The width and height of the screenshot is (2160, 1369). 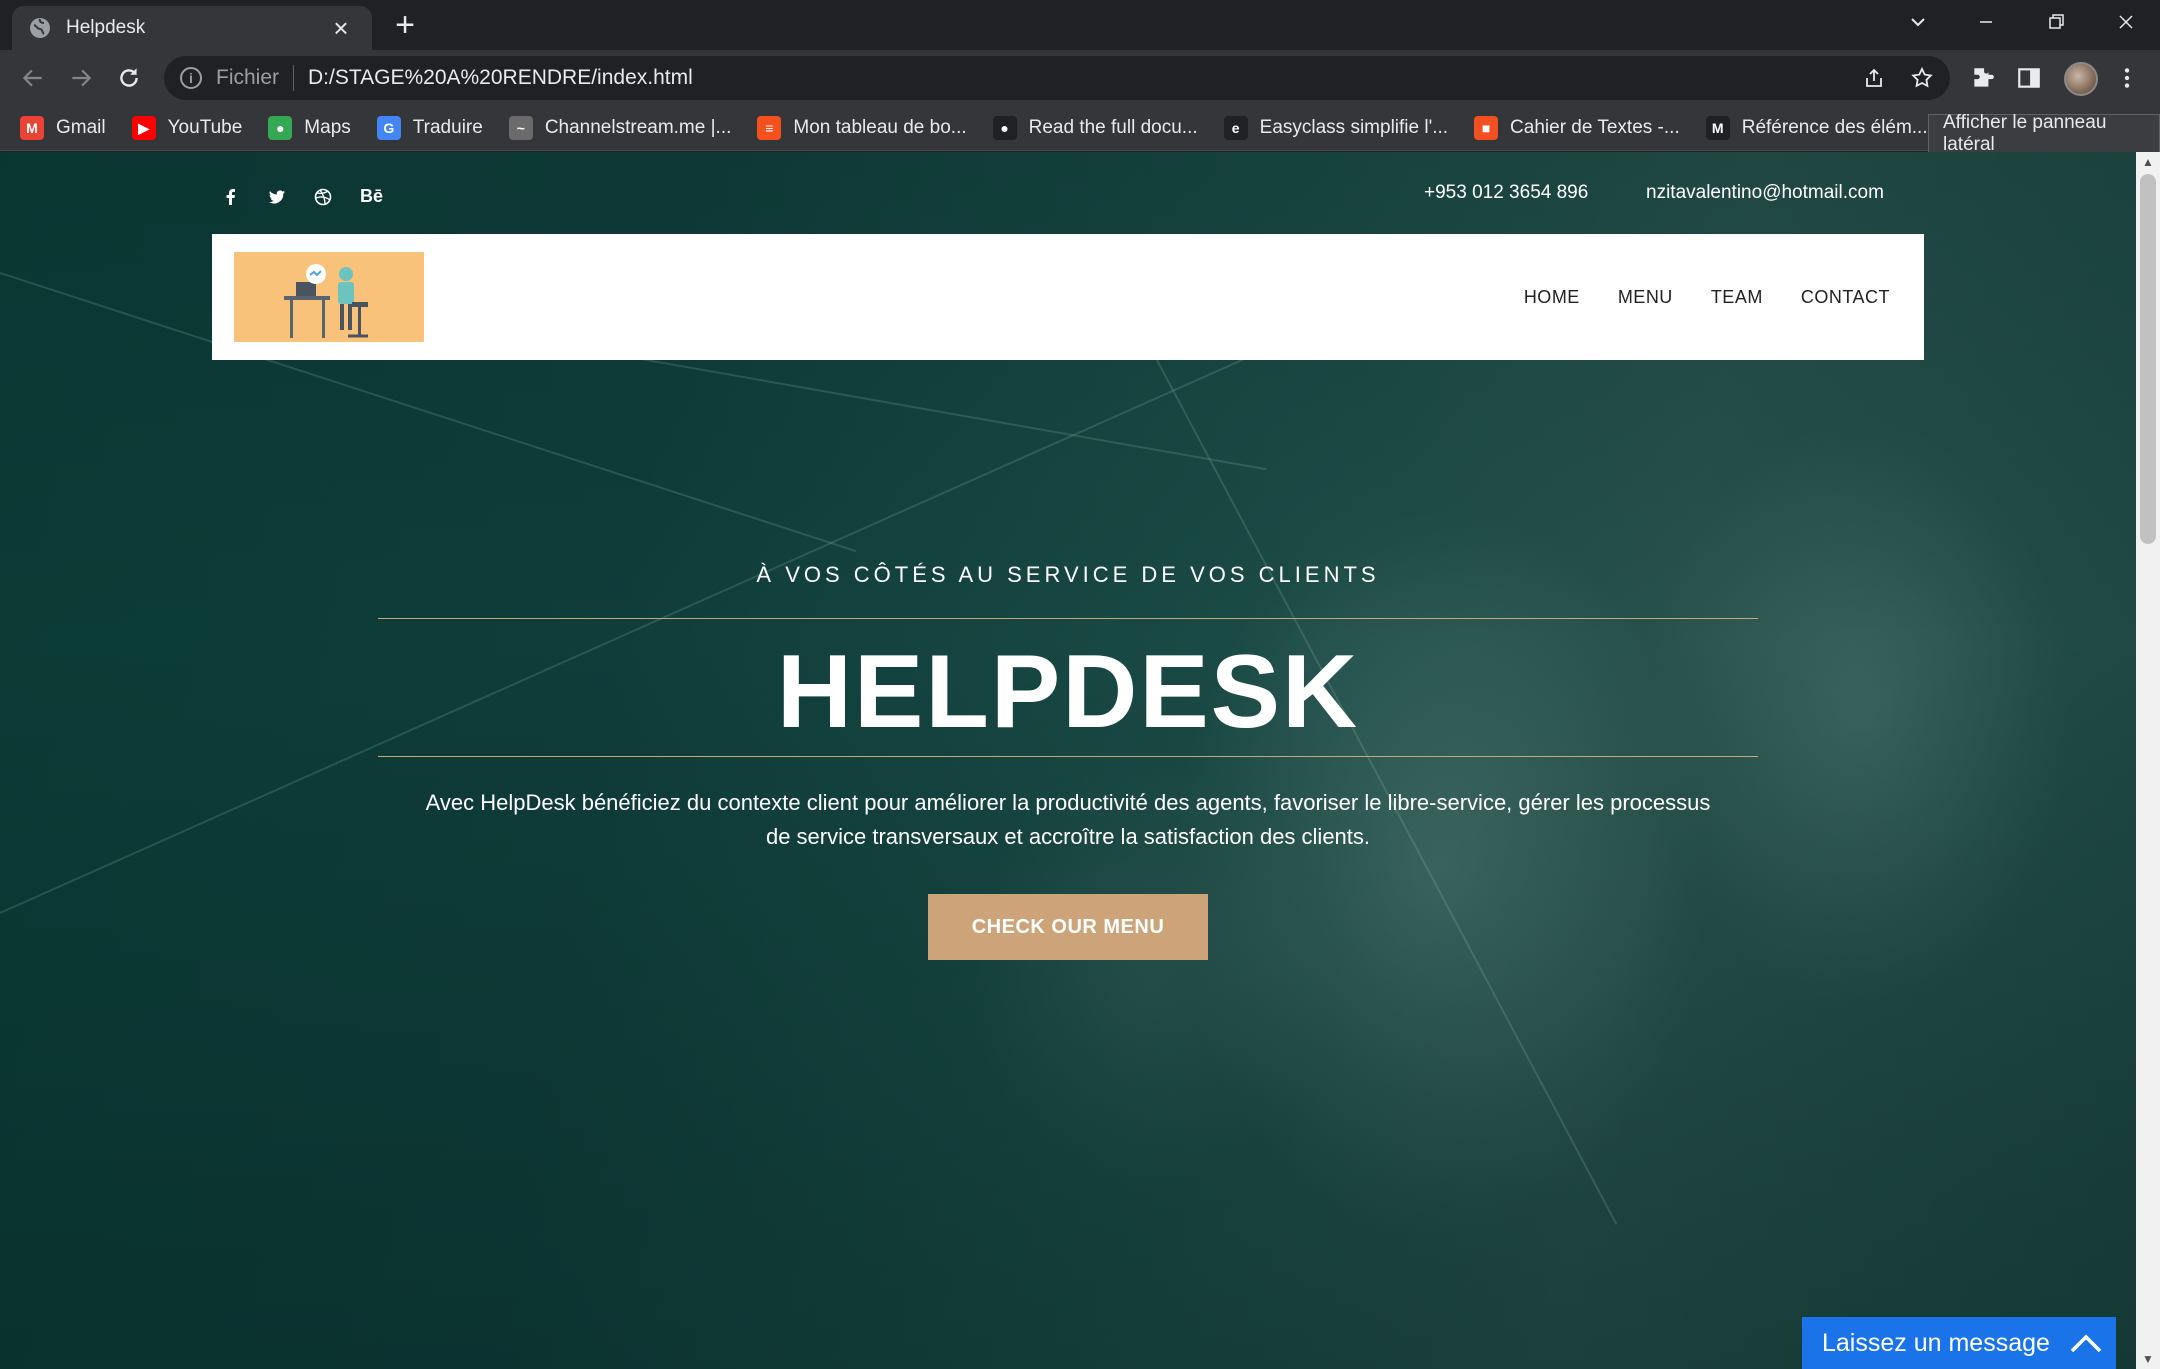 I want to click on side-panel-icon, so click(x=2029, y=78).